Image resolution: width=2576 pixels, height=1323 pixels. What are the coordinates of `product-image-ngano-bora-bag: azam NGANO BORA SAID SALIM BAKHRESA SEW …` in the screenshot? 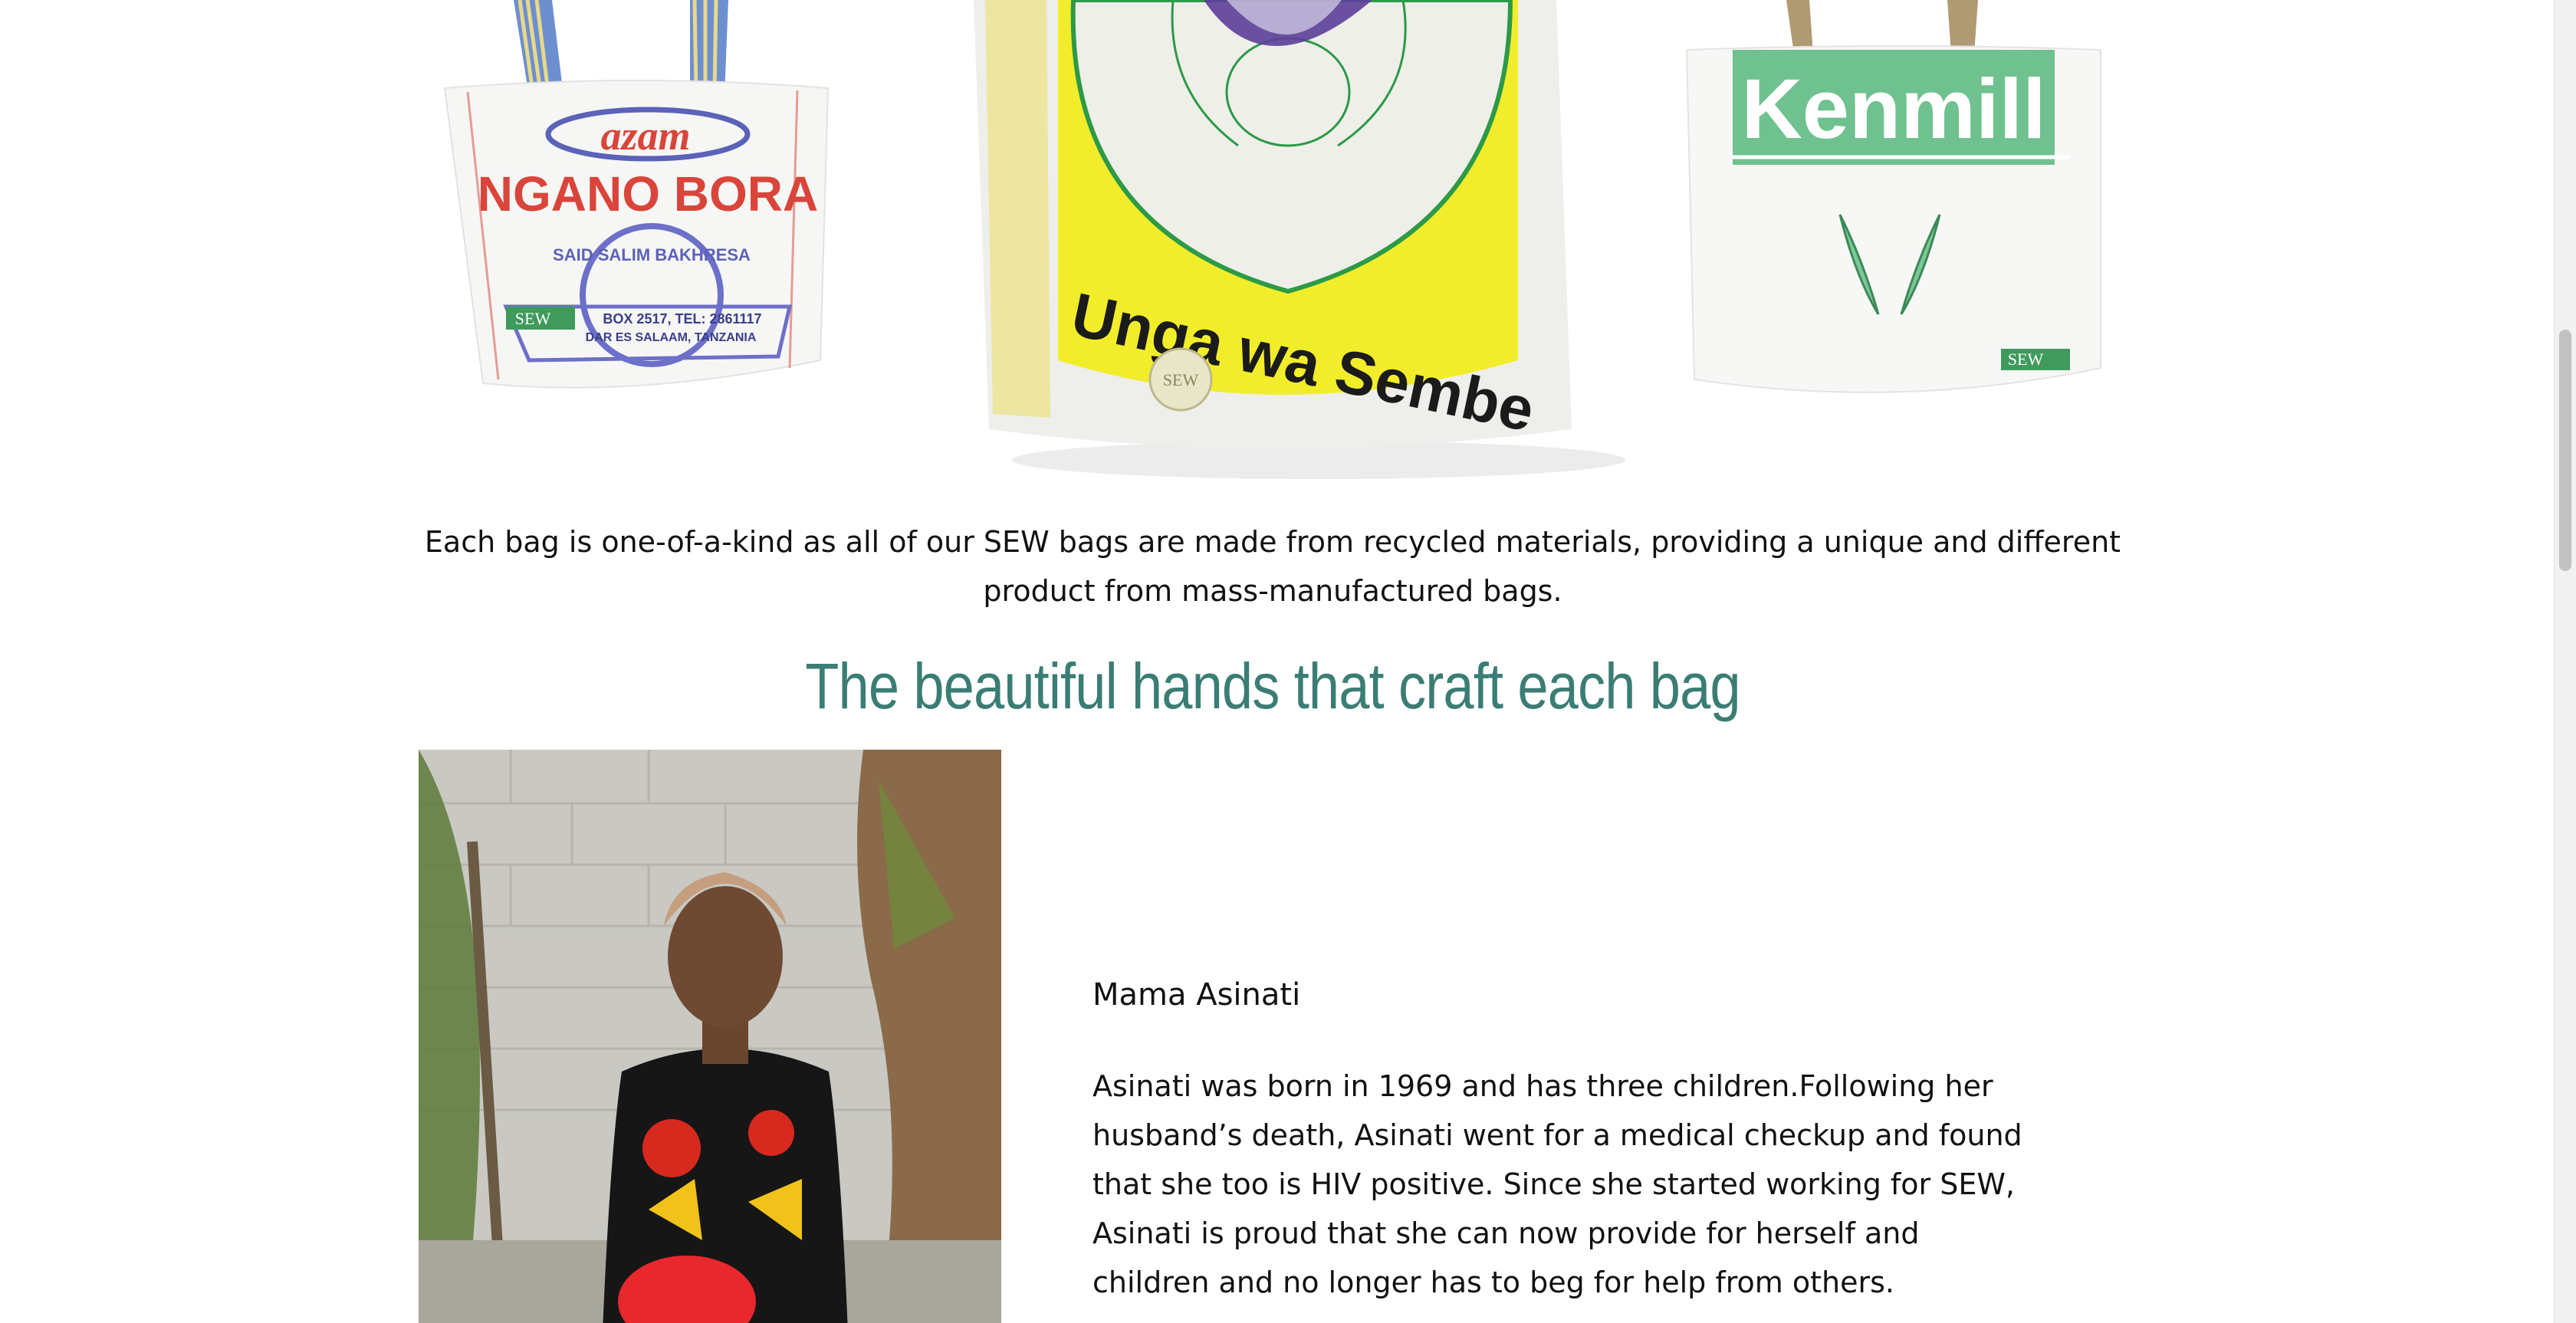 It's located at (636, 199).